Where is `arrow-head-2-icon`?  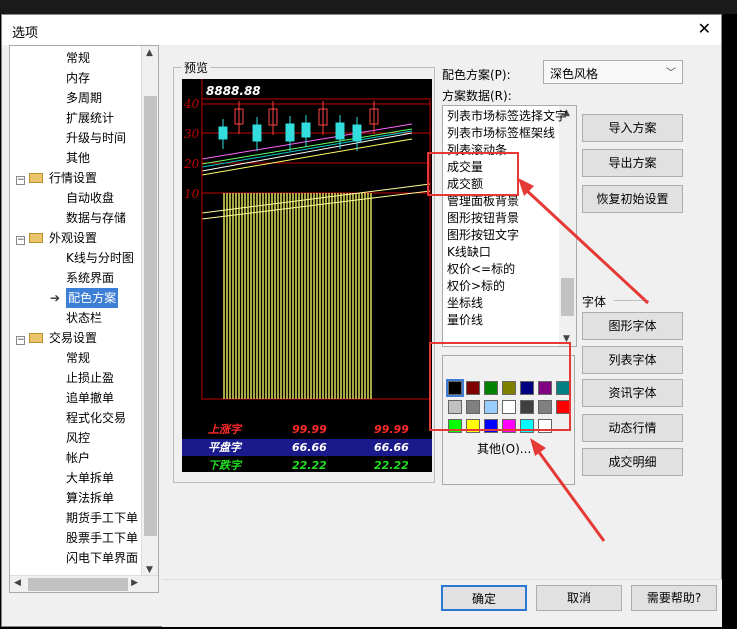 arrow-head-2-icon is located at coordinates (538, 447).